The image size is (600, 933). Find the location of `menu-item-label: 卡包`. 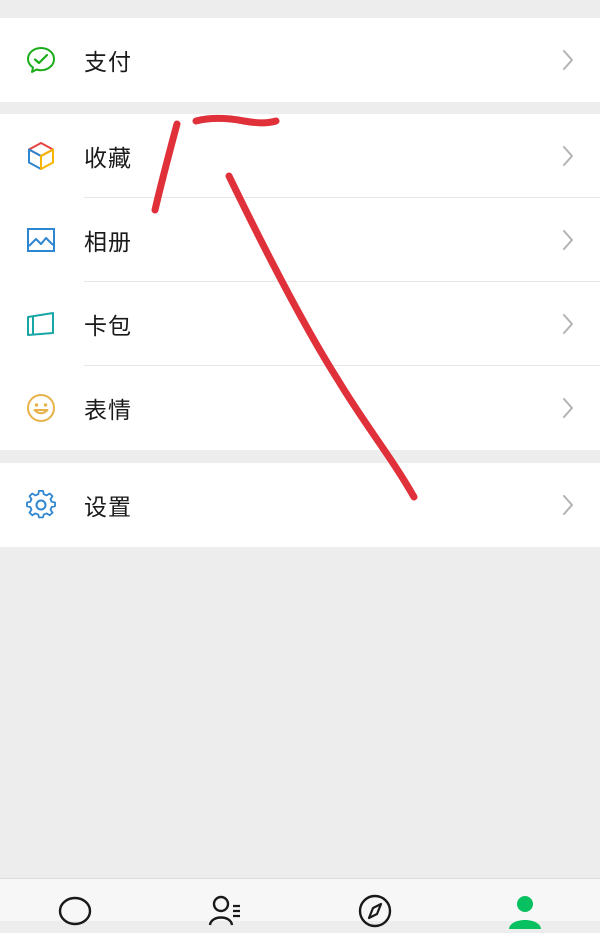

menu-item-label: 卡包 is located at coordinates (108, 327).